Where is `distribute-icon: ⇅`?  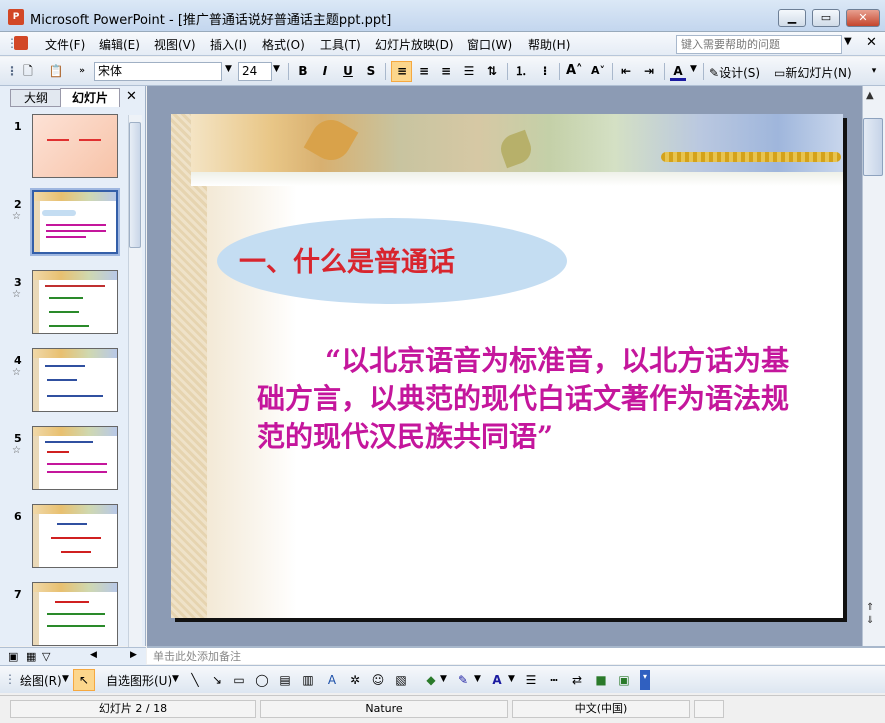
distribute-icon: ⇅ is located at coordinates (492, 71).